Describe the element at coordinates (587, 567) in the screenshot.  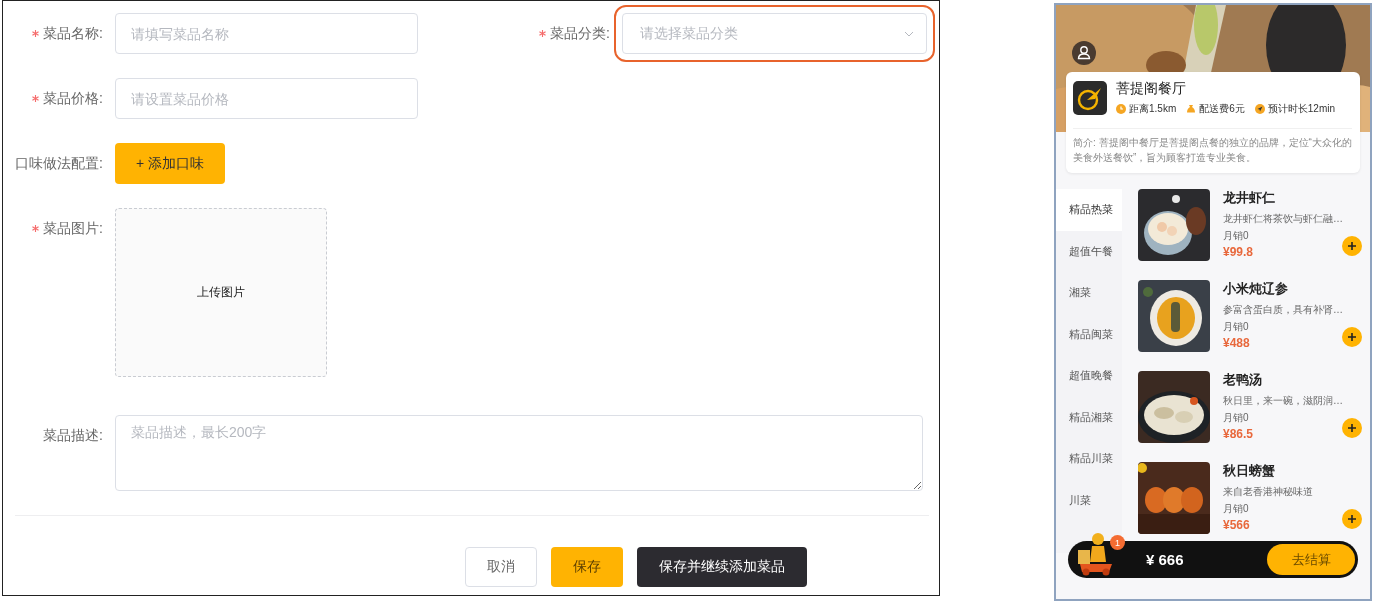
I see `save-button: 保存` at that location.